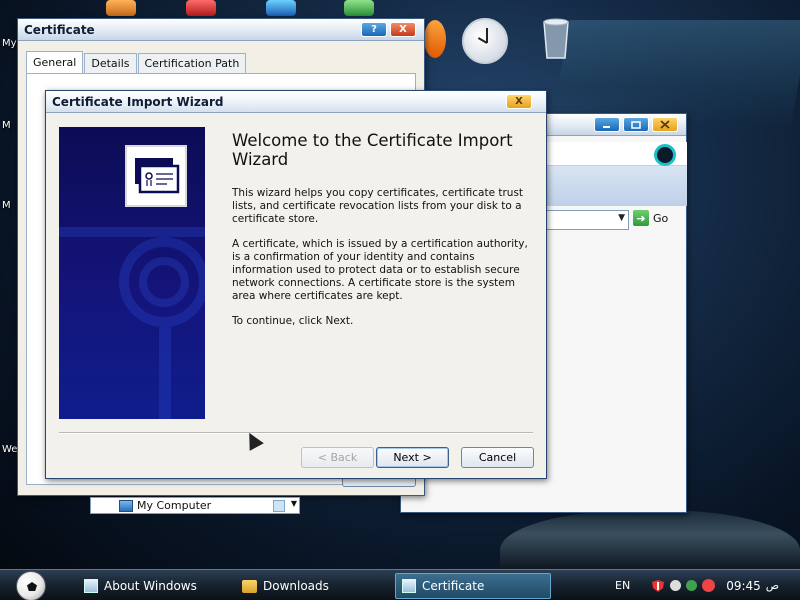  What do you see at coordinates (485, 41) in the screenshot?
I see `clock-widget-icon` at bounding box center [485, 41].